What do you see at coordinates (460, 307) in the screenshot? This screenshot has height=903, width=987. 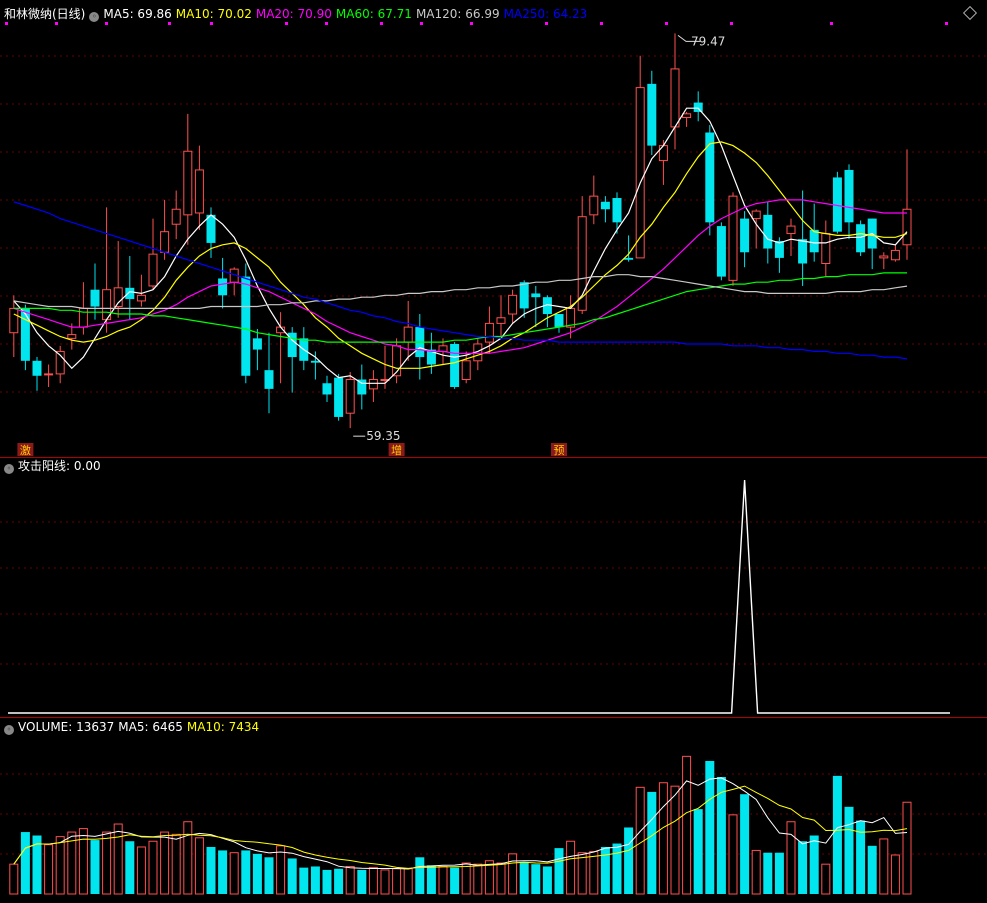 I see `ma-line-ma60` at bounding box center [460, 307].